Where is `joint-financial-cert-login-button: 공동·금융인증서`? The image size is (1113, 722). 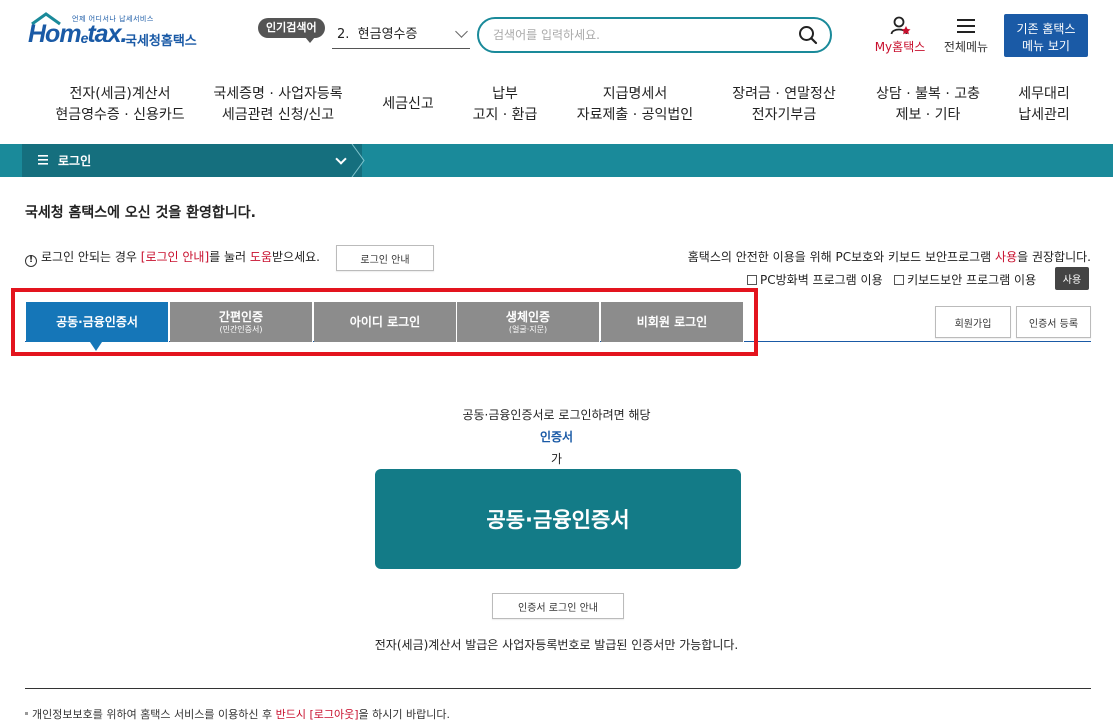
joint-financial-cert-login-button: 공동·금융인증서 is located at coordinates (558, 519).